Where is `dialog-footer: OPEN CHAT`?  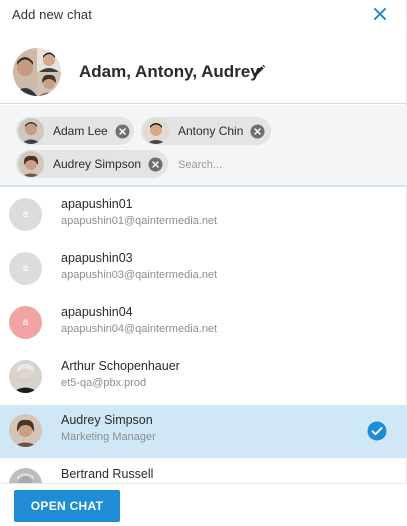
dialog-footer: OPEN CHAT is located at coordinates (203, 504).